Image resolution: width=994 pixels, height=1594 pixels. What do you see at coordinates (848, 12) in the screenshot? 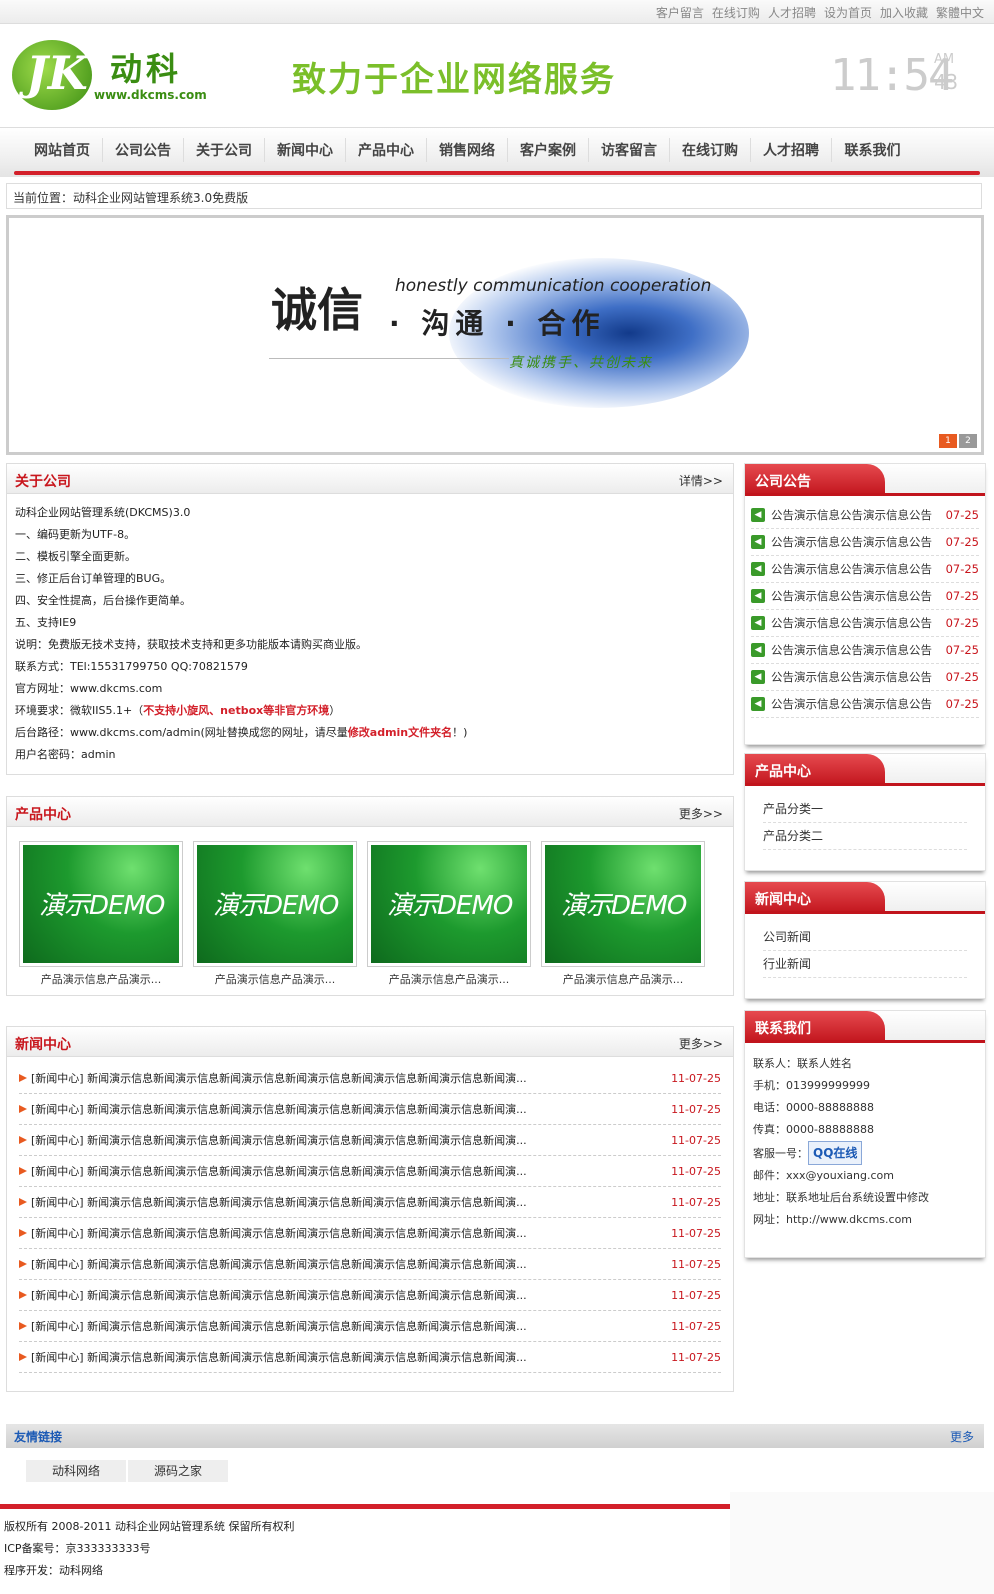
I see `top-link: 设为首页` at bounding box center [848, 12].